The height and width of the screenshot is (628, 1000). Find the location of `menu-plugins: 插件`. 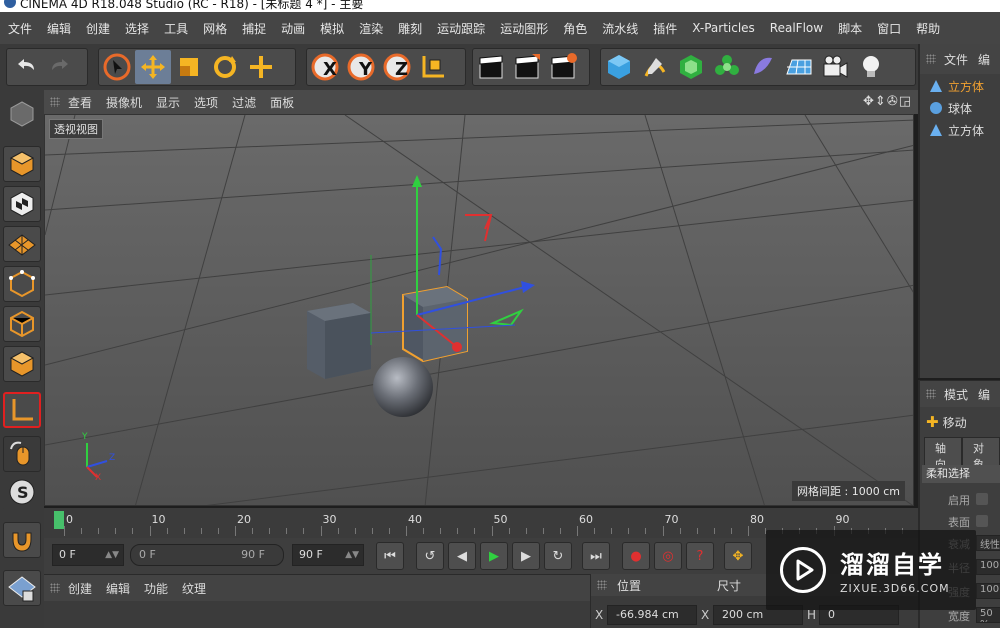

menu-plugins: 插件 is located at coordinates (665, 28).